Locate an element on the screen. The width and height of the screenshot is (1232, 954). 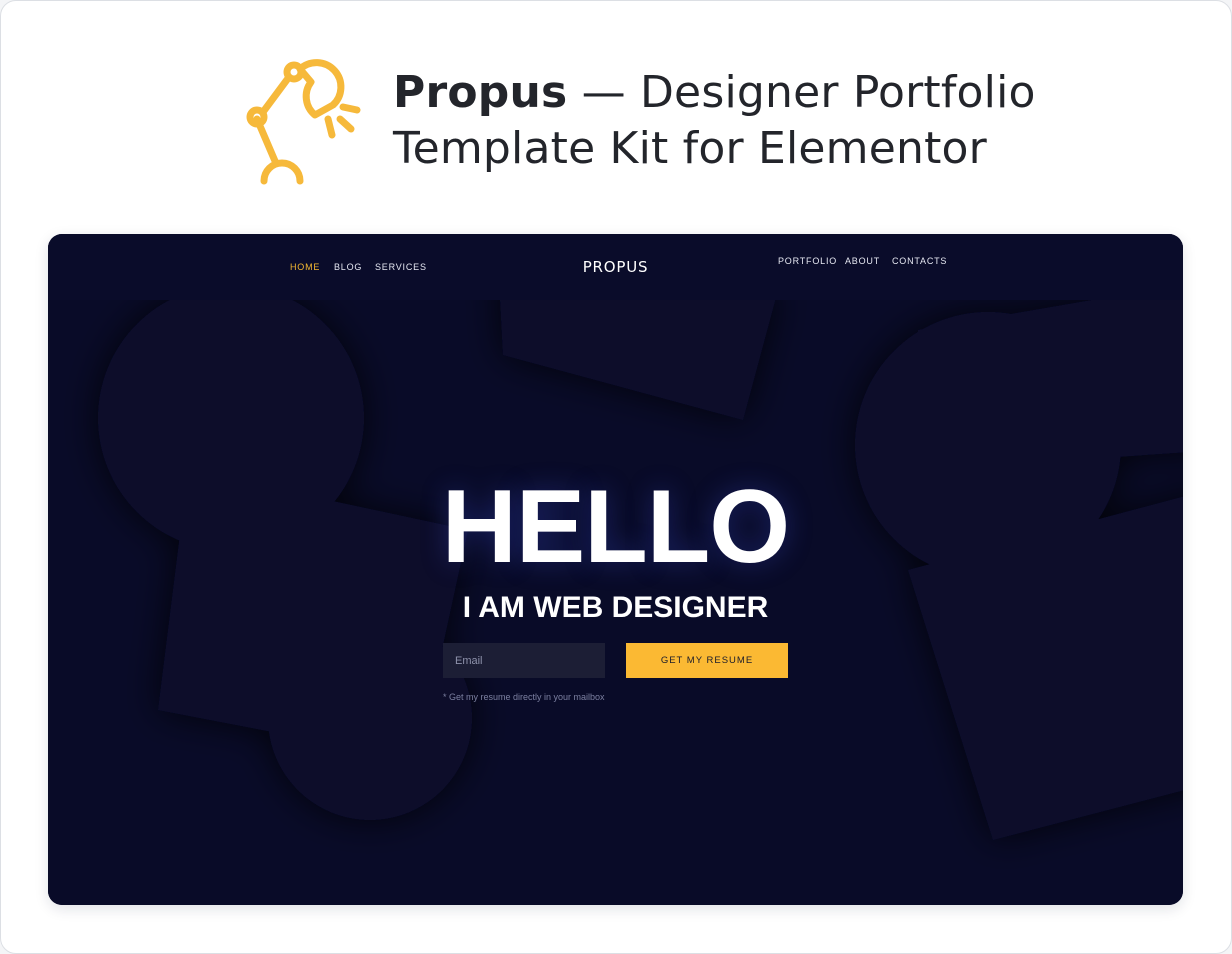
resume-hint: * Get my resume directly in your mailbox is located at coordinates (524, 697).